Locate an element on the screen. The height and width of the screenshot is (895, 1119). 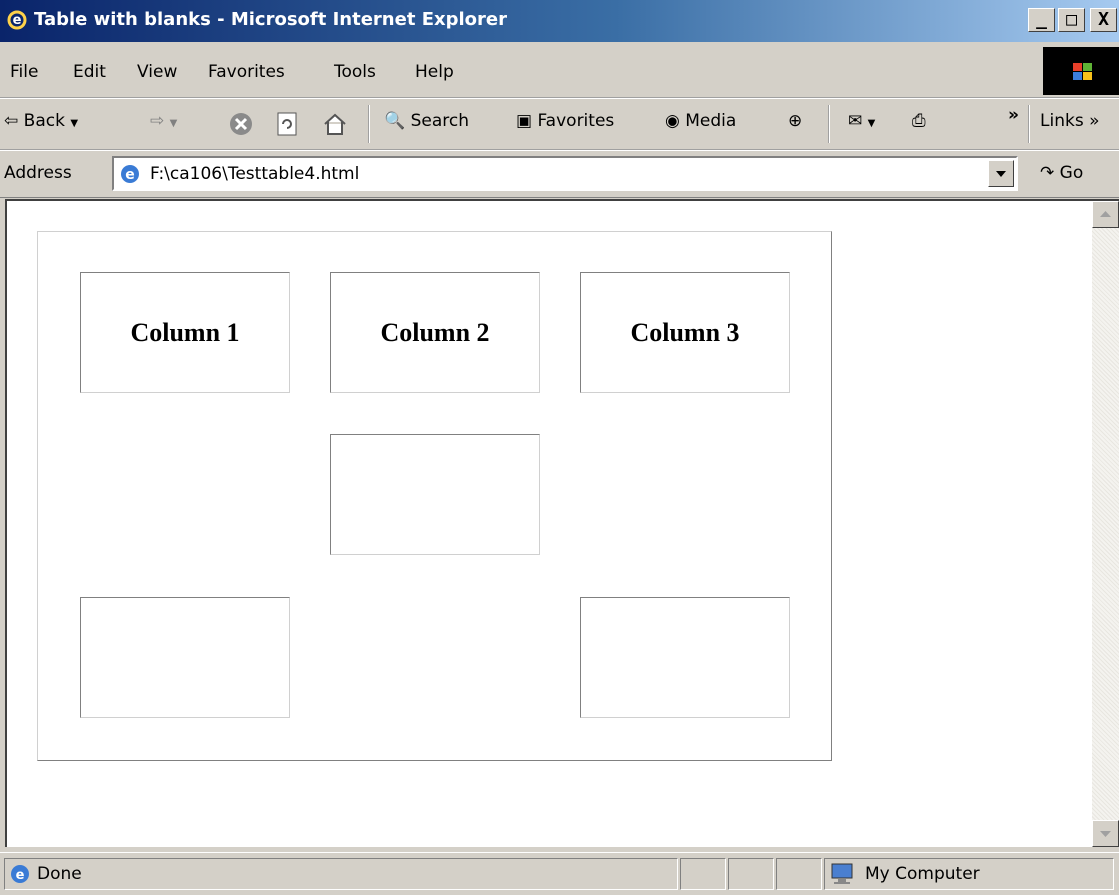
address-value: F:\ca106\Testtable4.html is located at coordinates (255, 174).